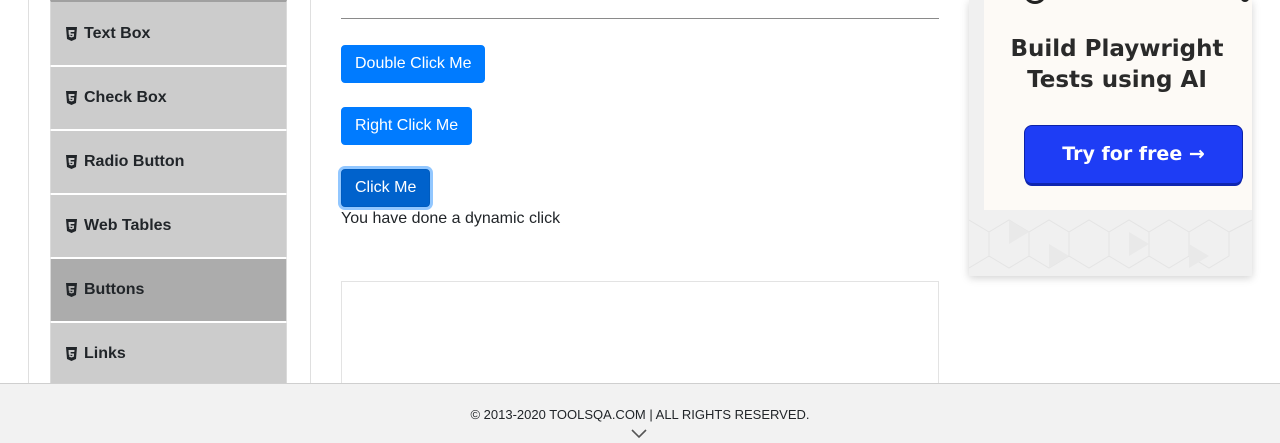  I want to click on sidebar-item-links: Links, so click(168, 354).